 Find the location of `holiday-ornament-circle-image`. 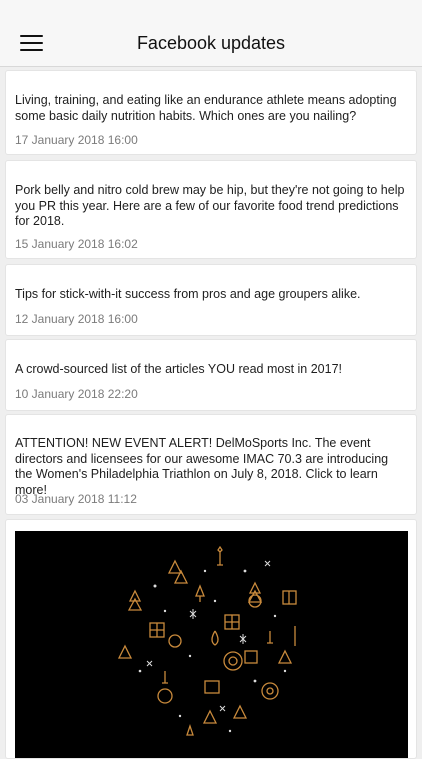

holiday-ornament-circle-image is located at coordinates (207, 640).